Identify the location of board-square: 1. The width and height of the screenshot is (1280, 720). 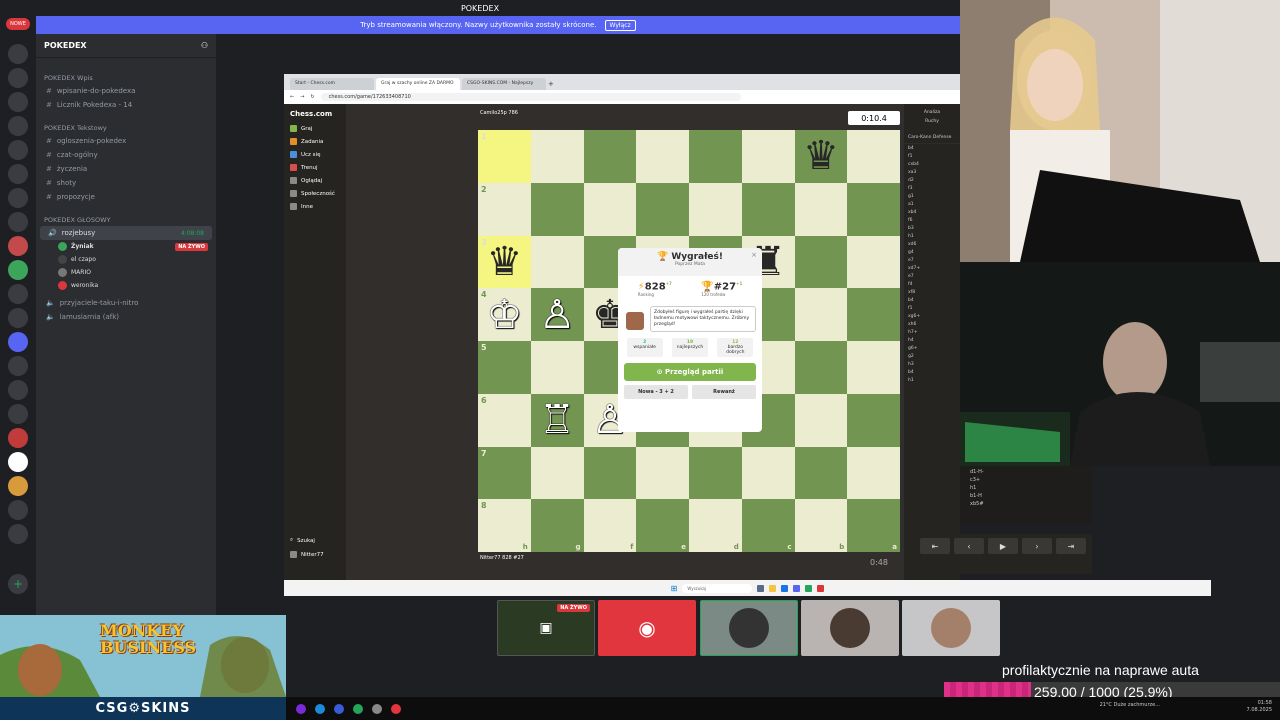
(504, 156).